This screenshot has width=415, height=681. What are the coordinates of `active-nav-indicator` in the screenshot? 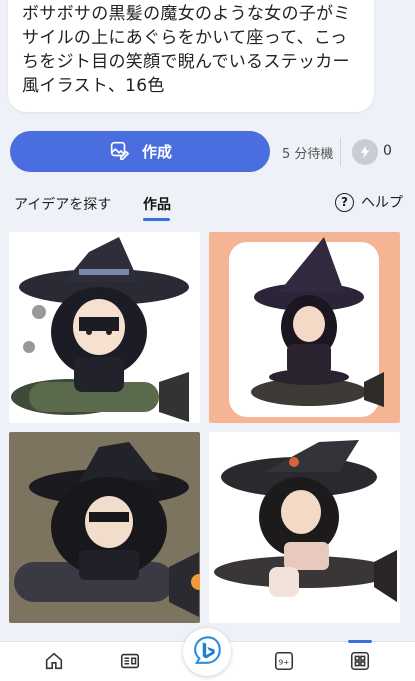 It's located at (360, 641).